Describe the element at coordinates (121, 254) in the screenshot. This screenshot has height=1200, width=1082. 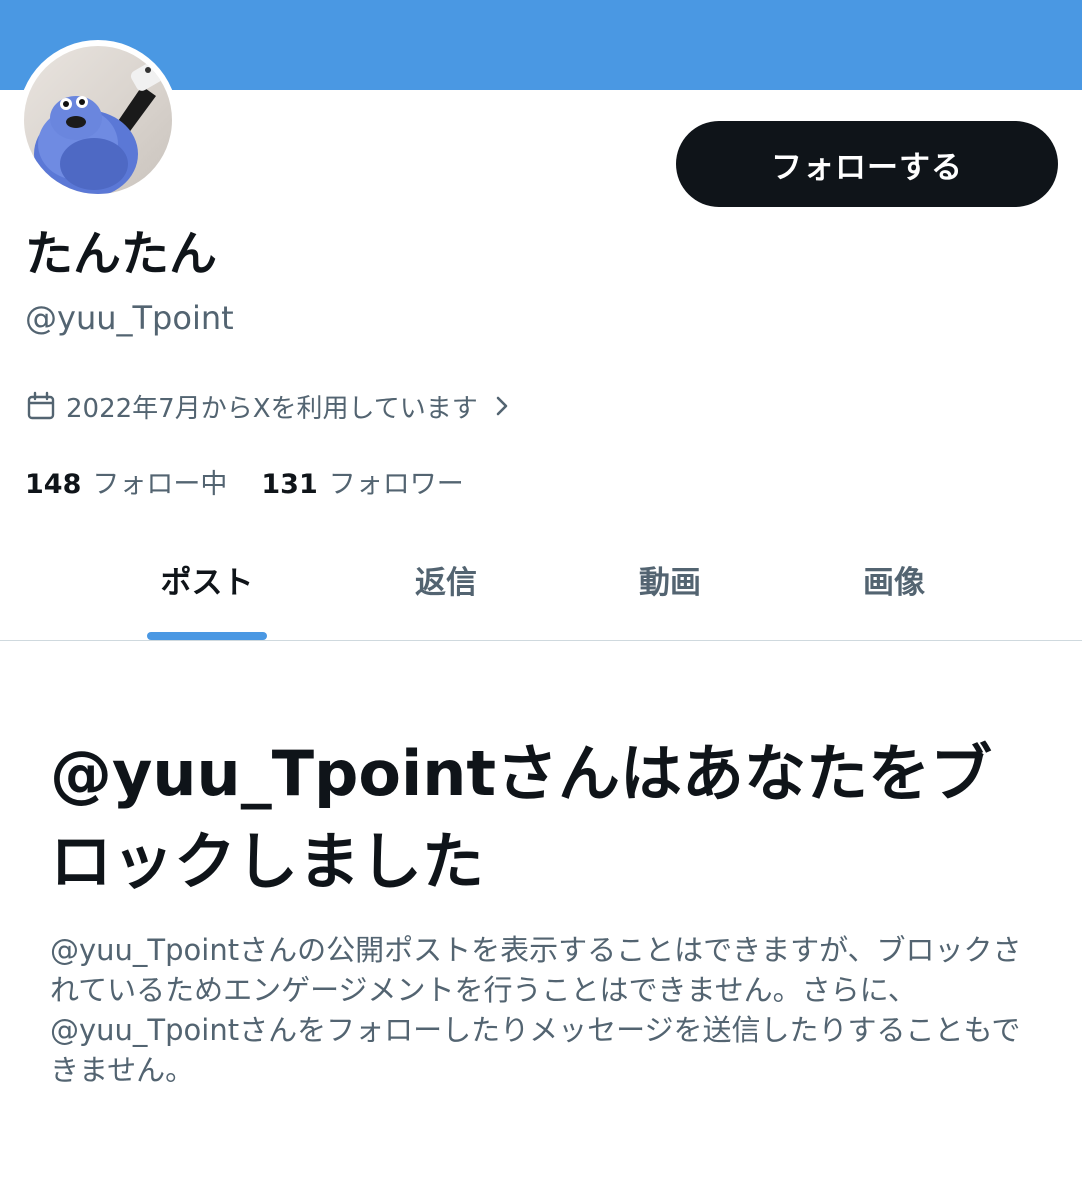
I see `display-name: たんたん` at that location.